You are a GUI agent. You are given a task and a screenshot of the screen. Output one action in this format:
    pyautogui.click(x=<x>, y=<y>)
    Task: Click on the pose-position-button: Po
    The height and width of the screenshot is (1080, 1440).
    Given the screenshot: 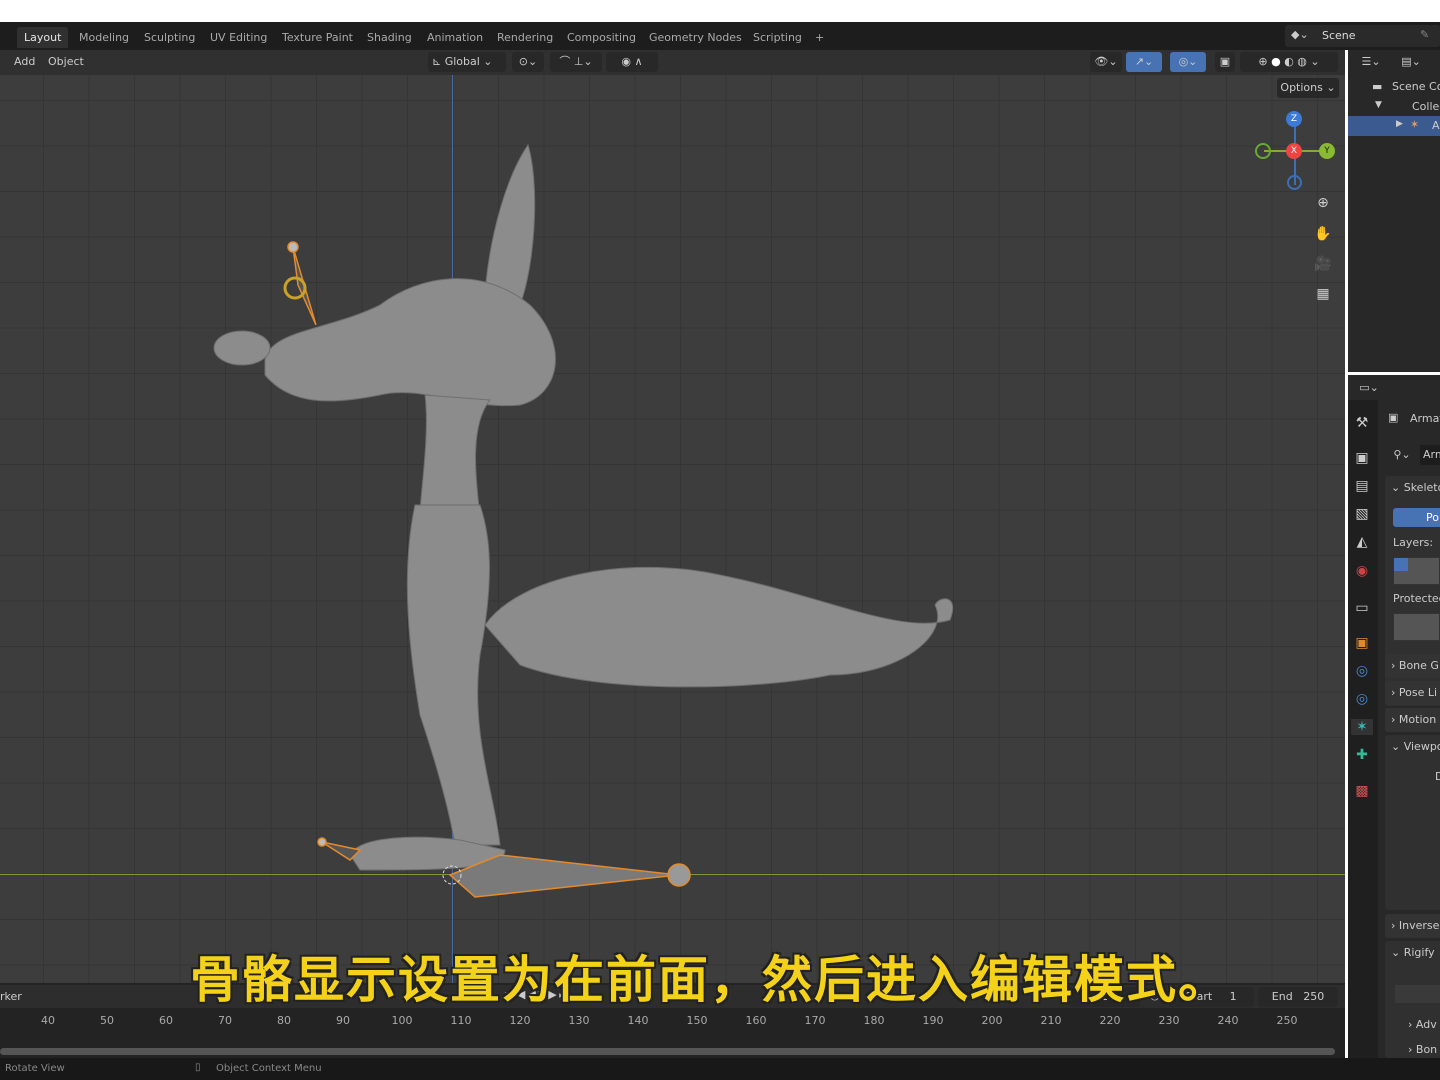 What is the action you would take?
    pyautogui.click(x=1416, y=517)
    